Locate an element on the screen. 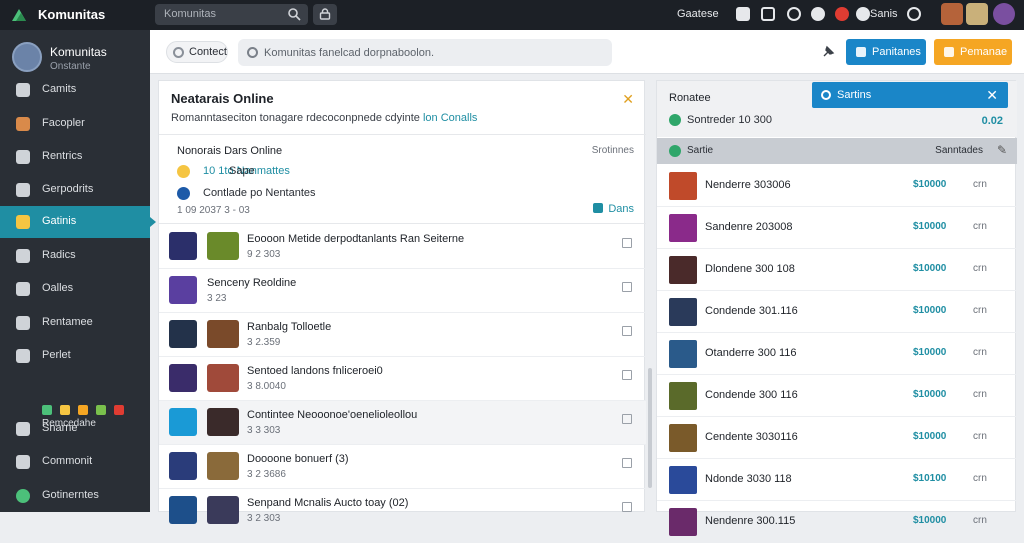 The width and height of the screenshot is (1024, 543). table-row: Otanderre 300 116 $10000 crn is located at coordinates (837, 354).